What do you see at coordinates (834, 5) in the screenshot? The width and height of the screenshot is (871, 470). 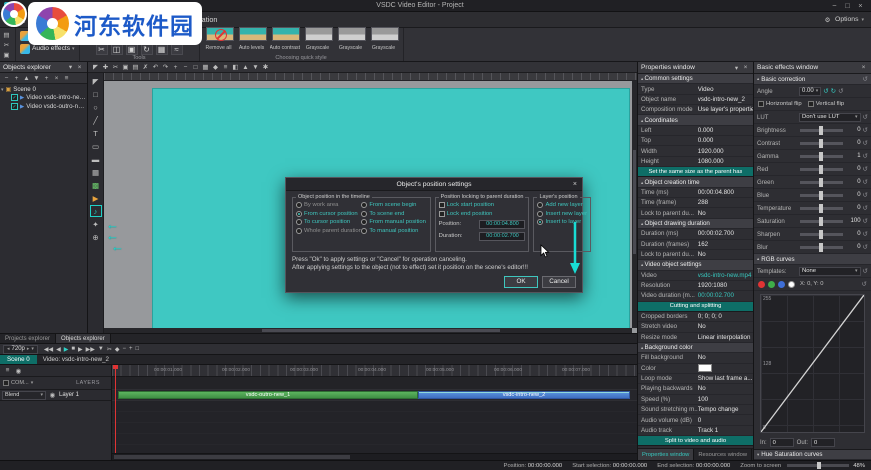 I see `minimize-button: −` at bounding box center [834, 5].